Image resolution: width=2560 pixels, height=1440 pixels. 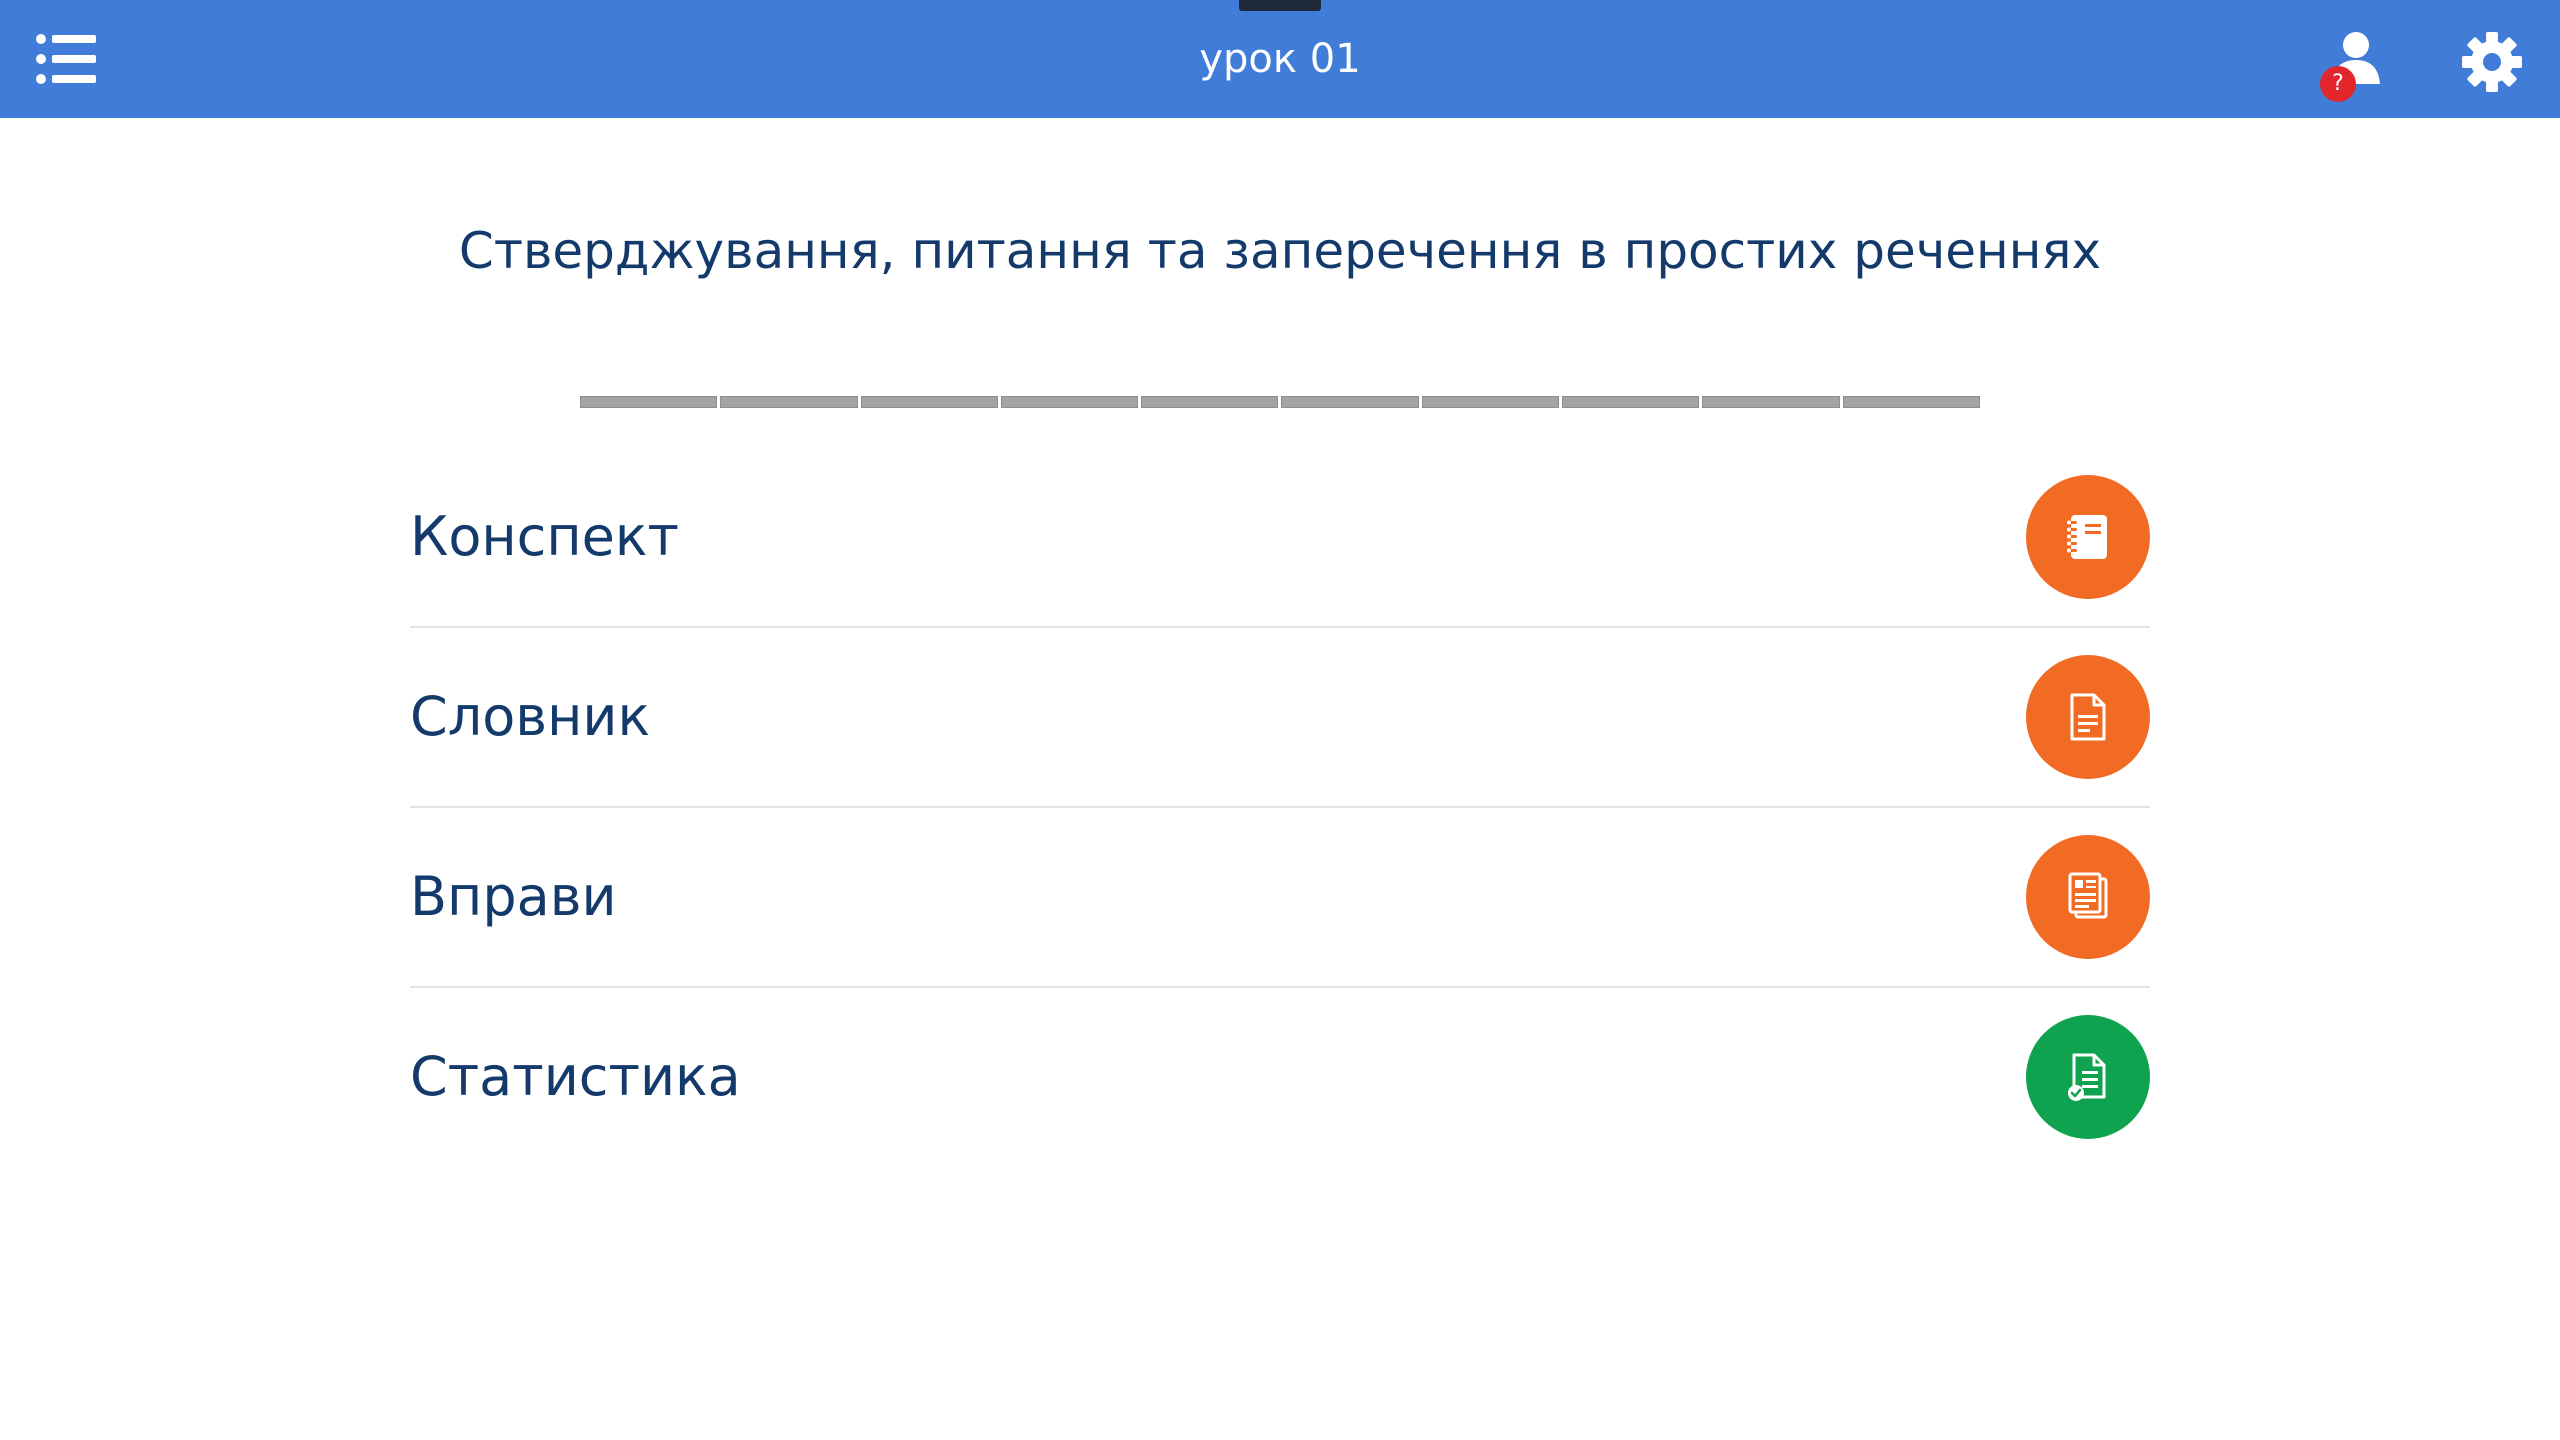 I want to click on documents-stack-icon, so click(x=2088, y=895).